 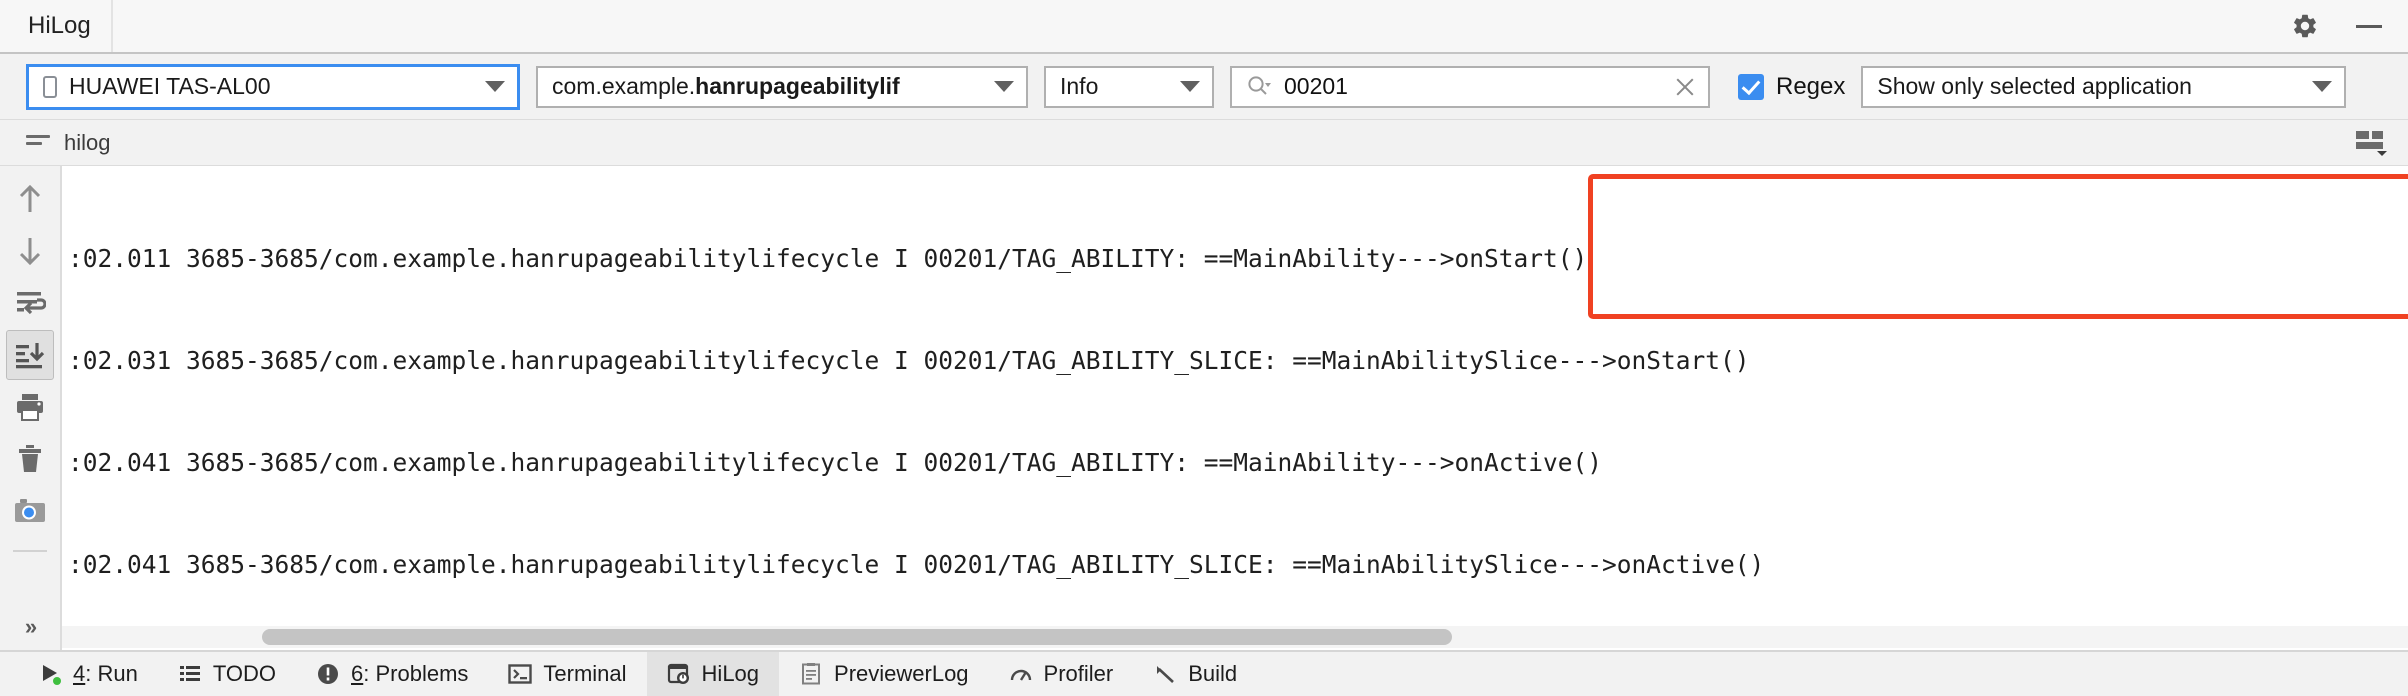 I want to click on log-source-bar: hilog, so click(x=1204, y=143).